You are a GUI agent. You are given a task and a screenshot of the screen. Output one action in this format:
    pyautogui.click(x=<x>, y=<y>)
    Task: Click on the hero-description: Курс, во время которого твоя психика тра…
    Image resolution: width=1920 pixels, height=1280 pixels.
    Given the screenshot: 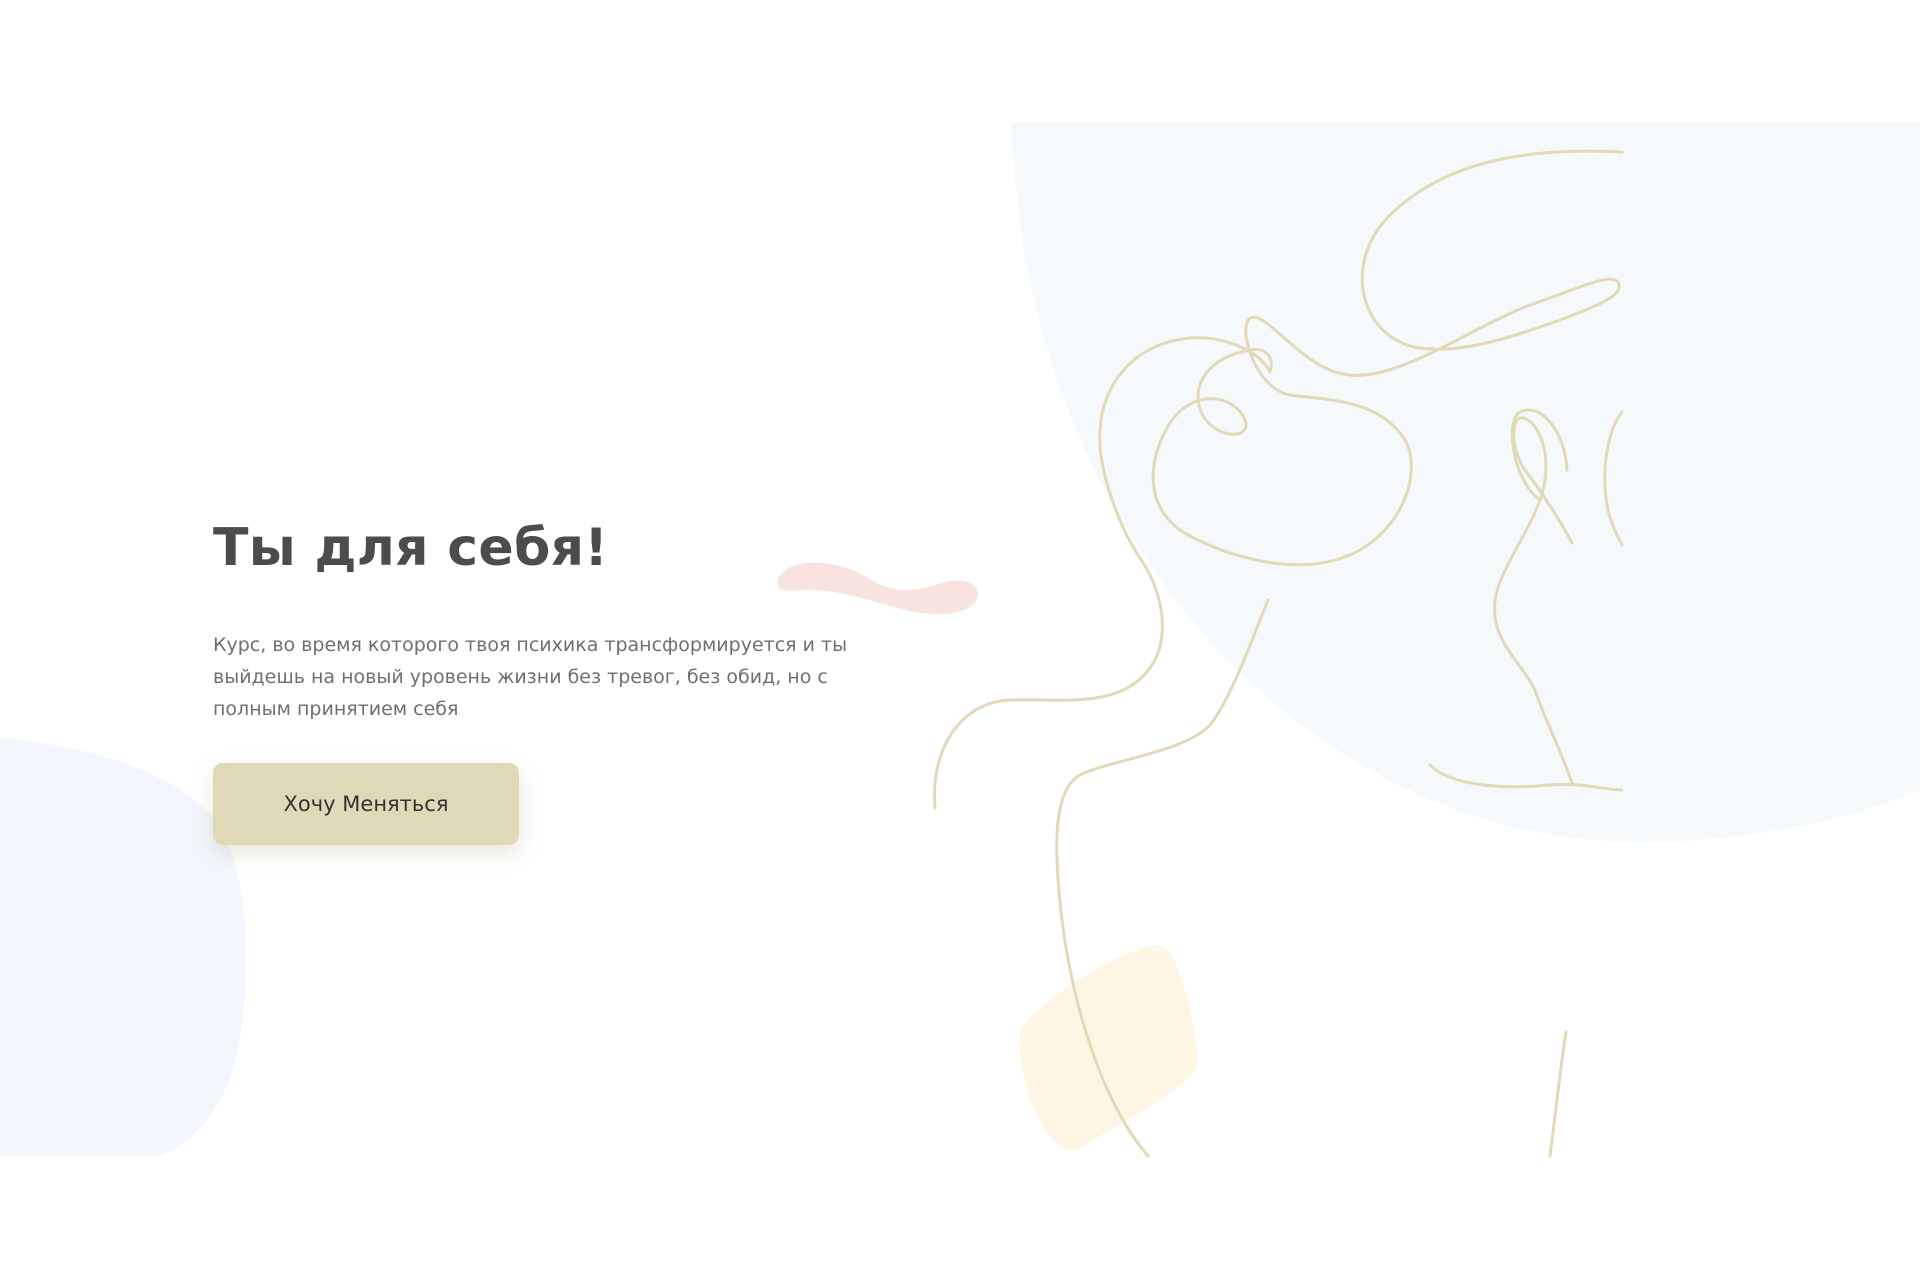 What is the action you would take?
    pyautogui.click(x=530, y=677)
    